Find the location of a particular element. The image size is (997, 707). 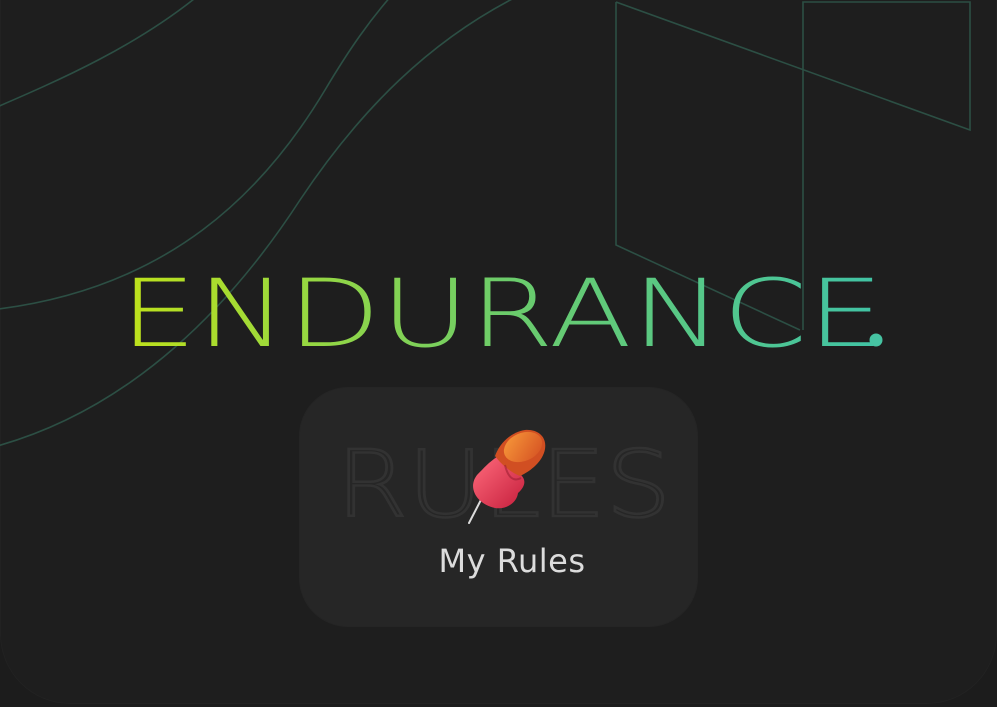

pushpin-icon is located at coordinates (507, 476).